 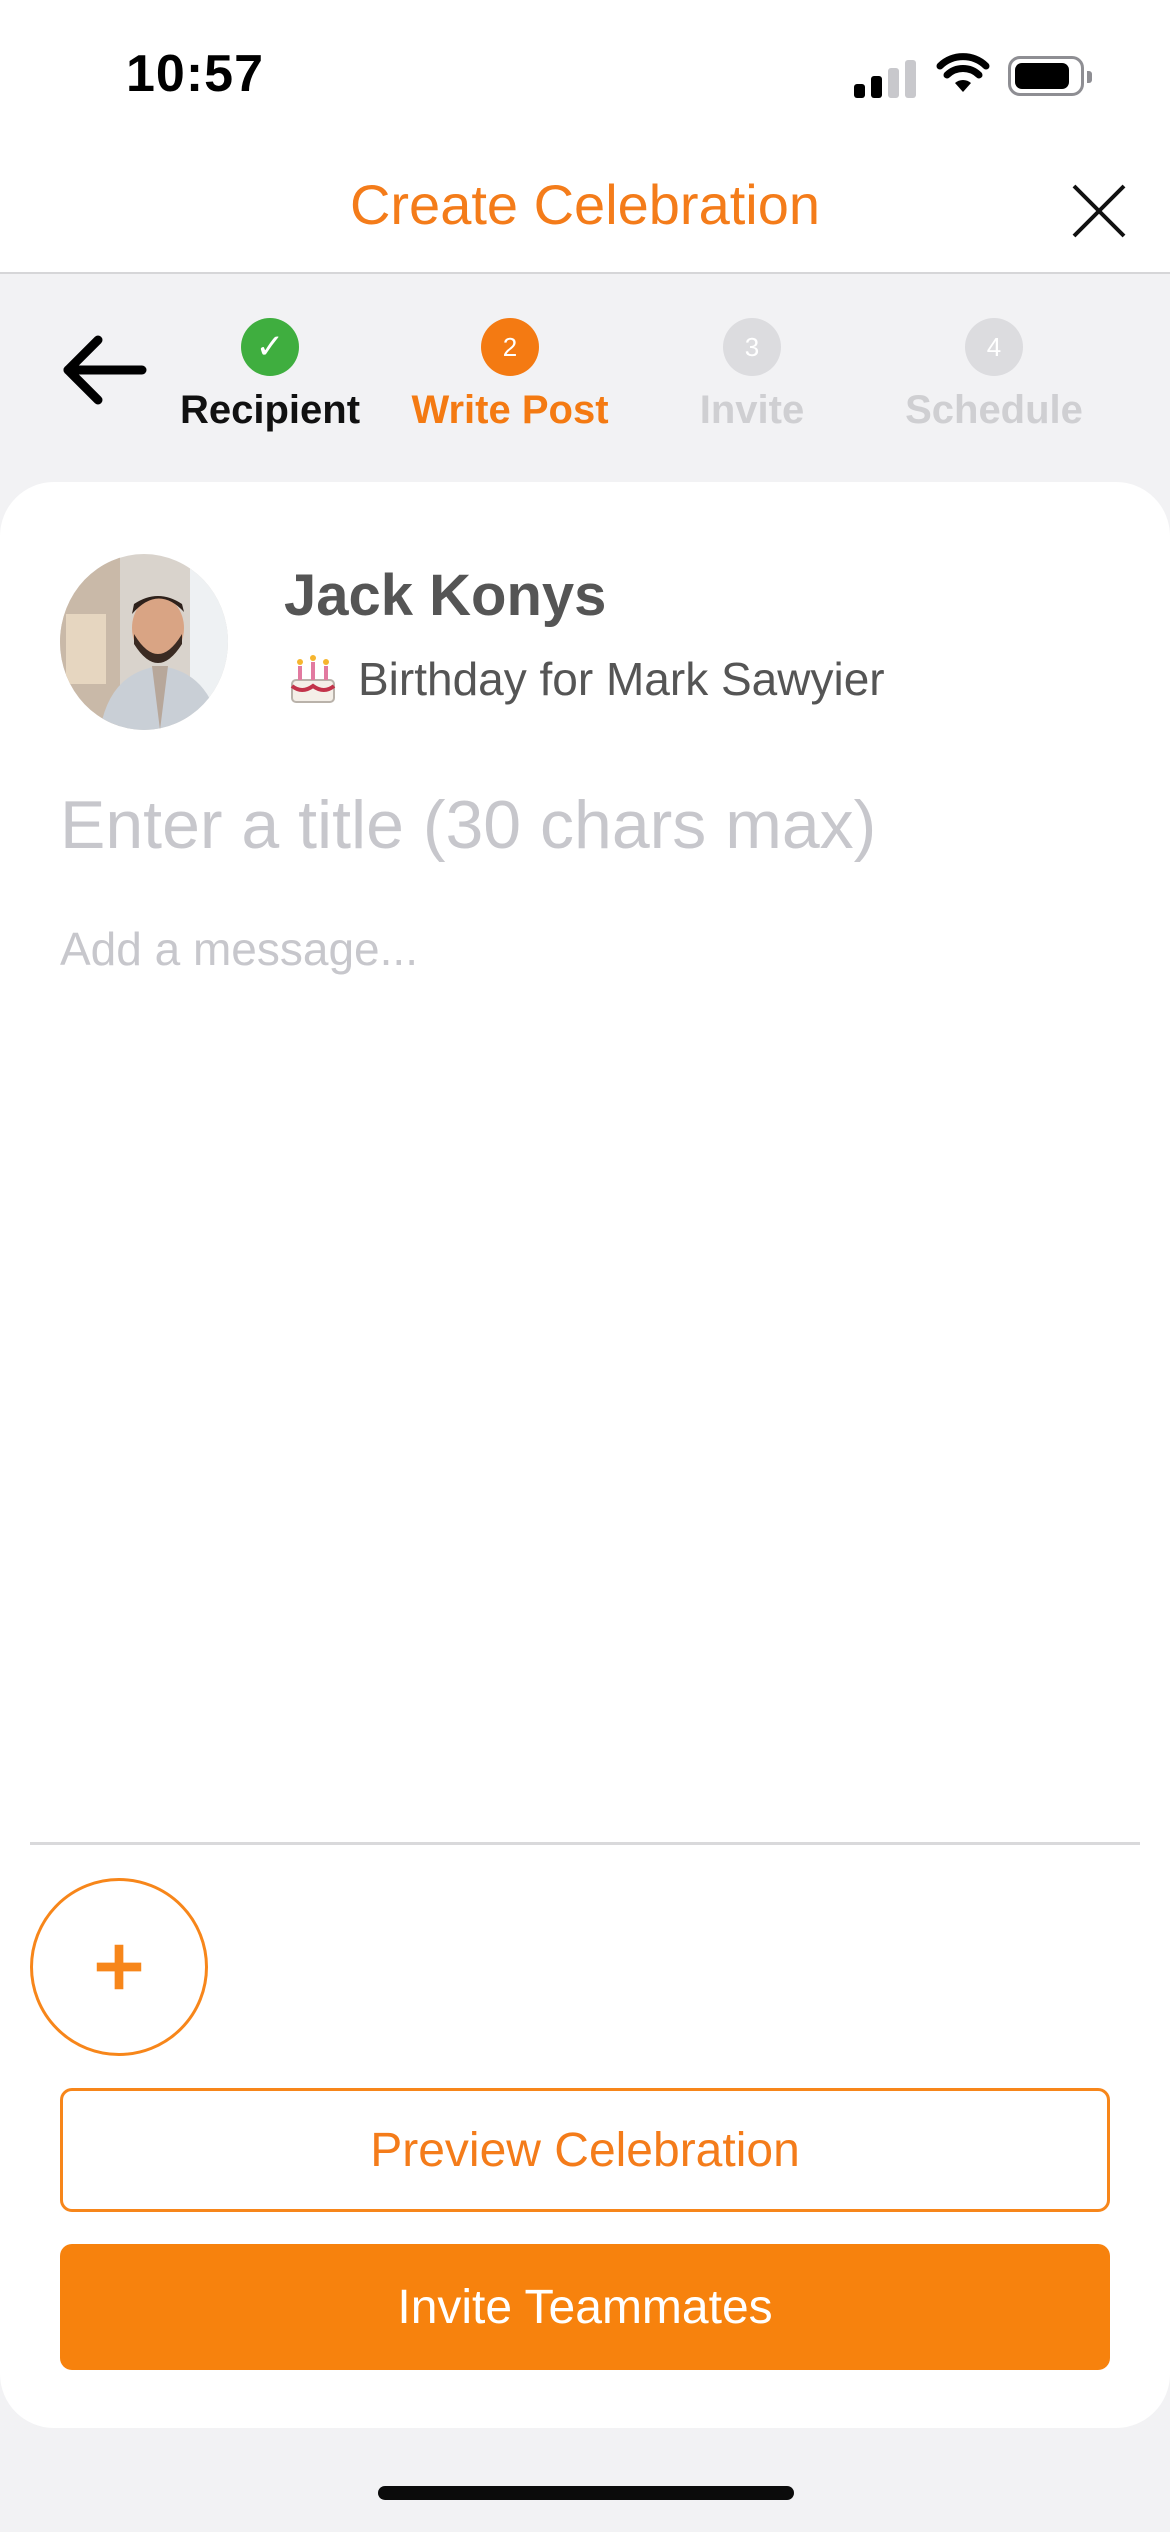 I want to click on occasion-line: Birthday for Mark Sawyier, so click(x=584, y=679).